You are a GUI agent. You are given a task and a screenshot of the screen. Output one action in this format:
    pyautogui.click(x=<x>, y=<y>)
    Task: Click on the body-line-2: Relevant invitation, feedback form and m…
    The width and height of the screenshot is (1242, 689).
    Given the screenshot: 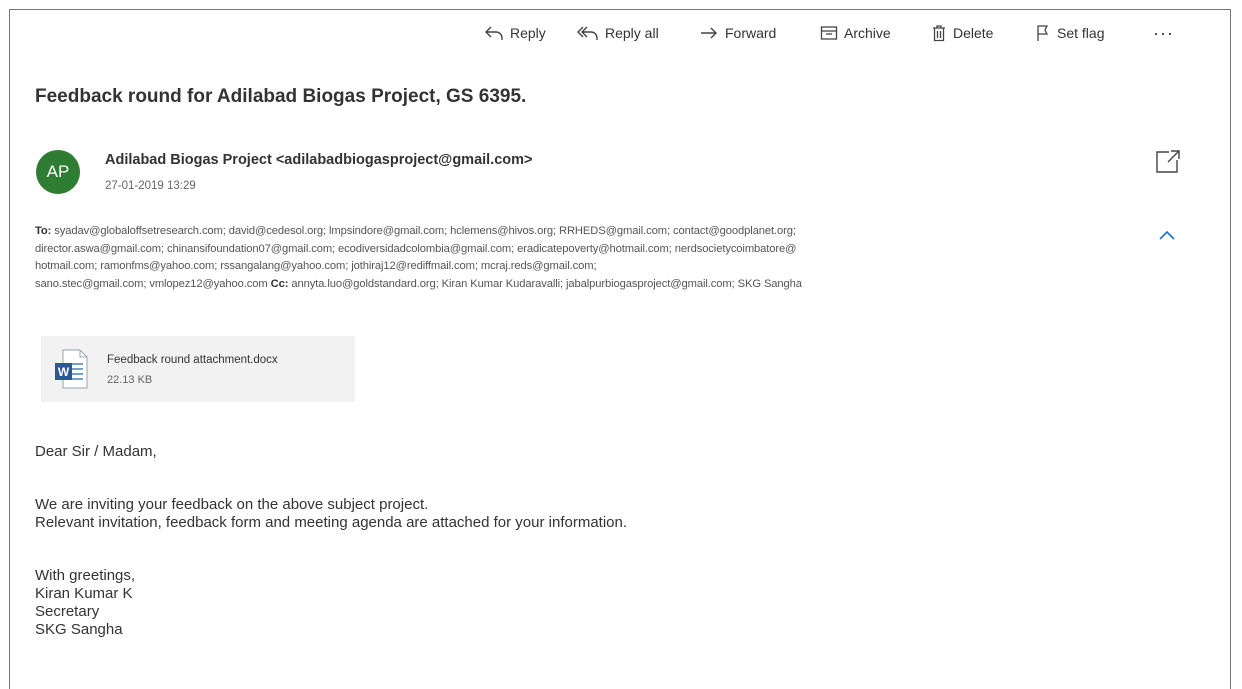 What is the action you would take?
    pyautogui.click(x=331, y=522)
    